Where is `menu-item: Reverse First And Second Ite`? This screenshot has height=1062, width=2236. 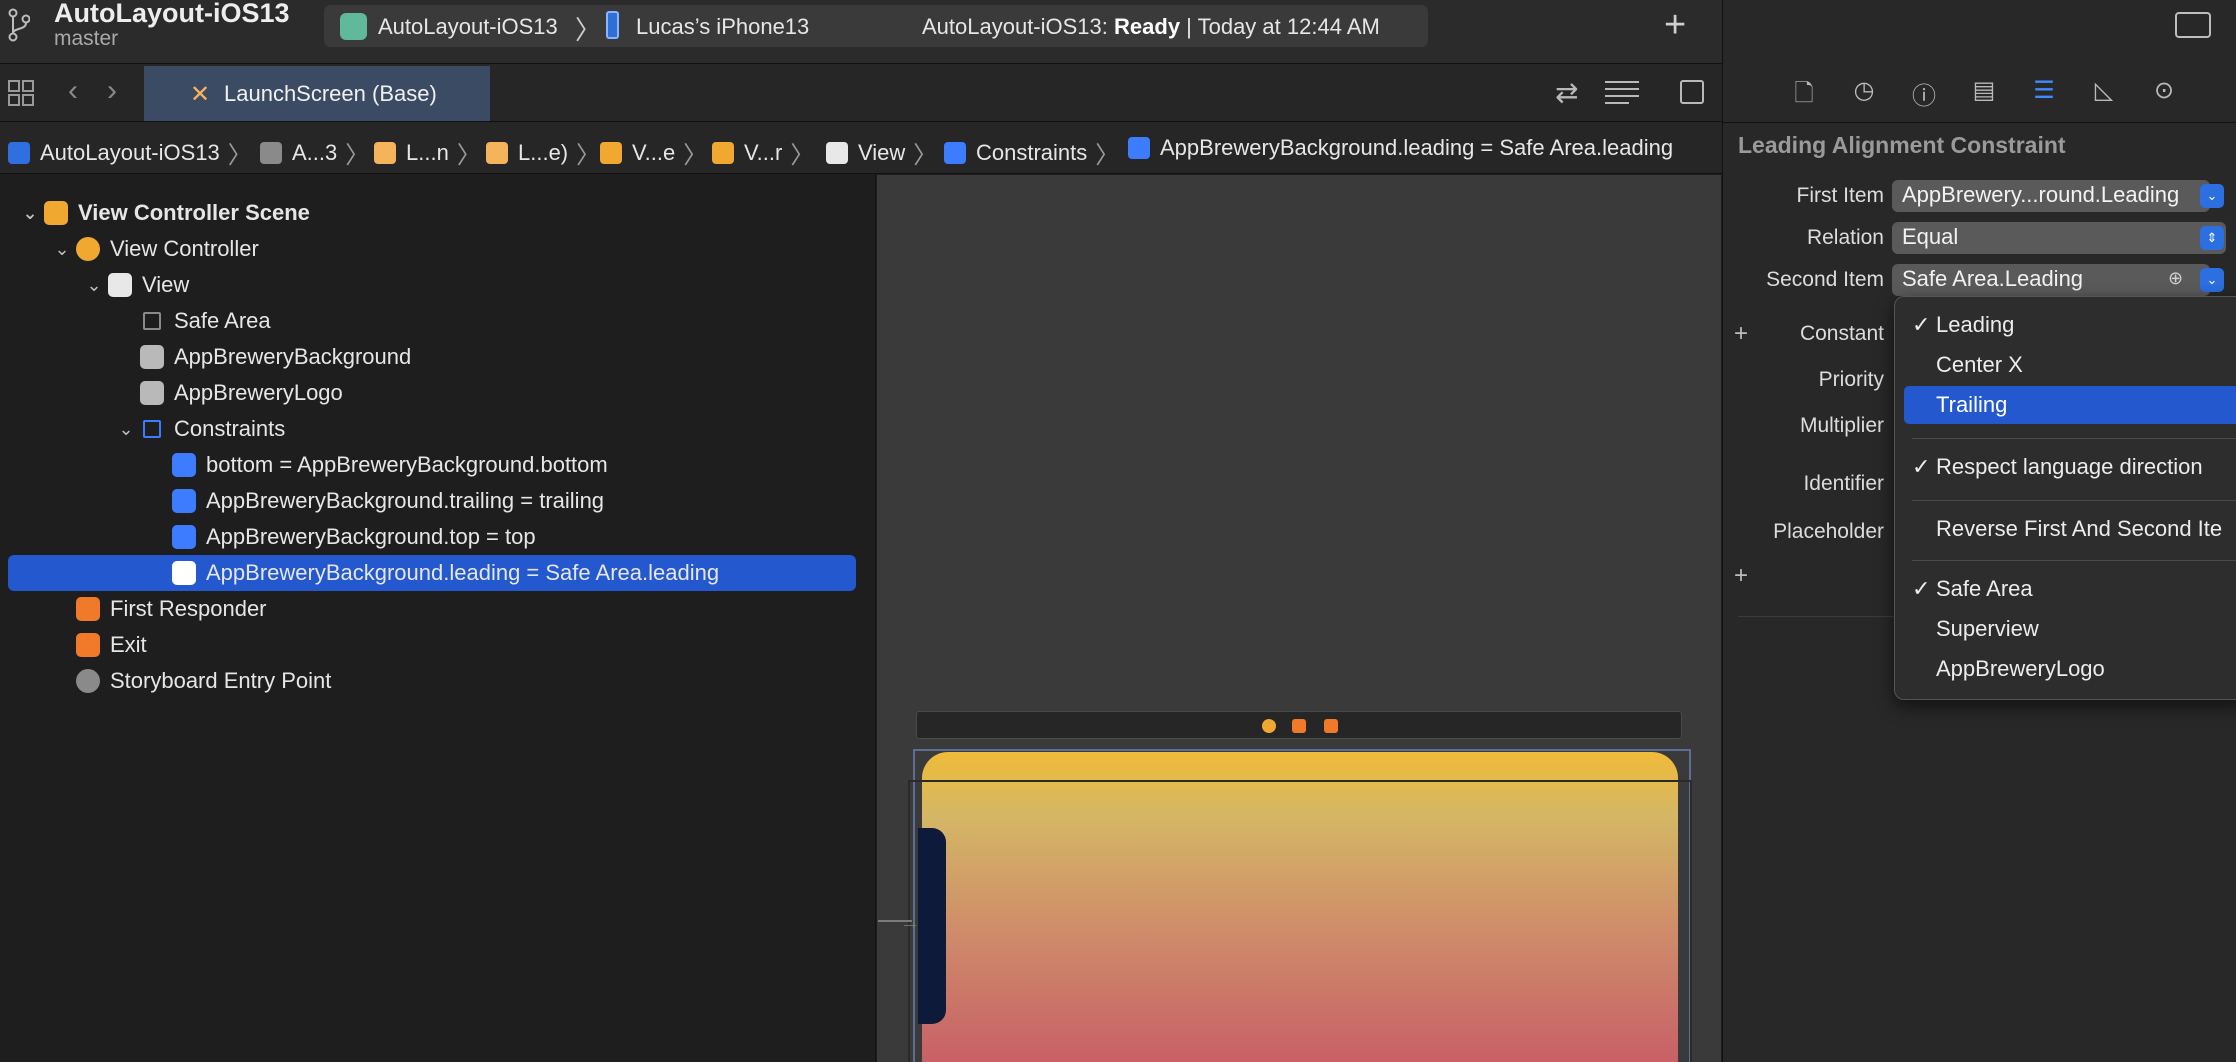 menu-item: Reverse First And Second Ite is located at coordinates (2079, 529).